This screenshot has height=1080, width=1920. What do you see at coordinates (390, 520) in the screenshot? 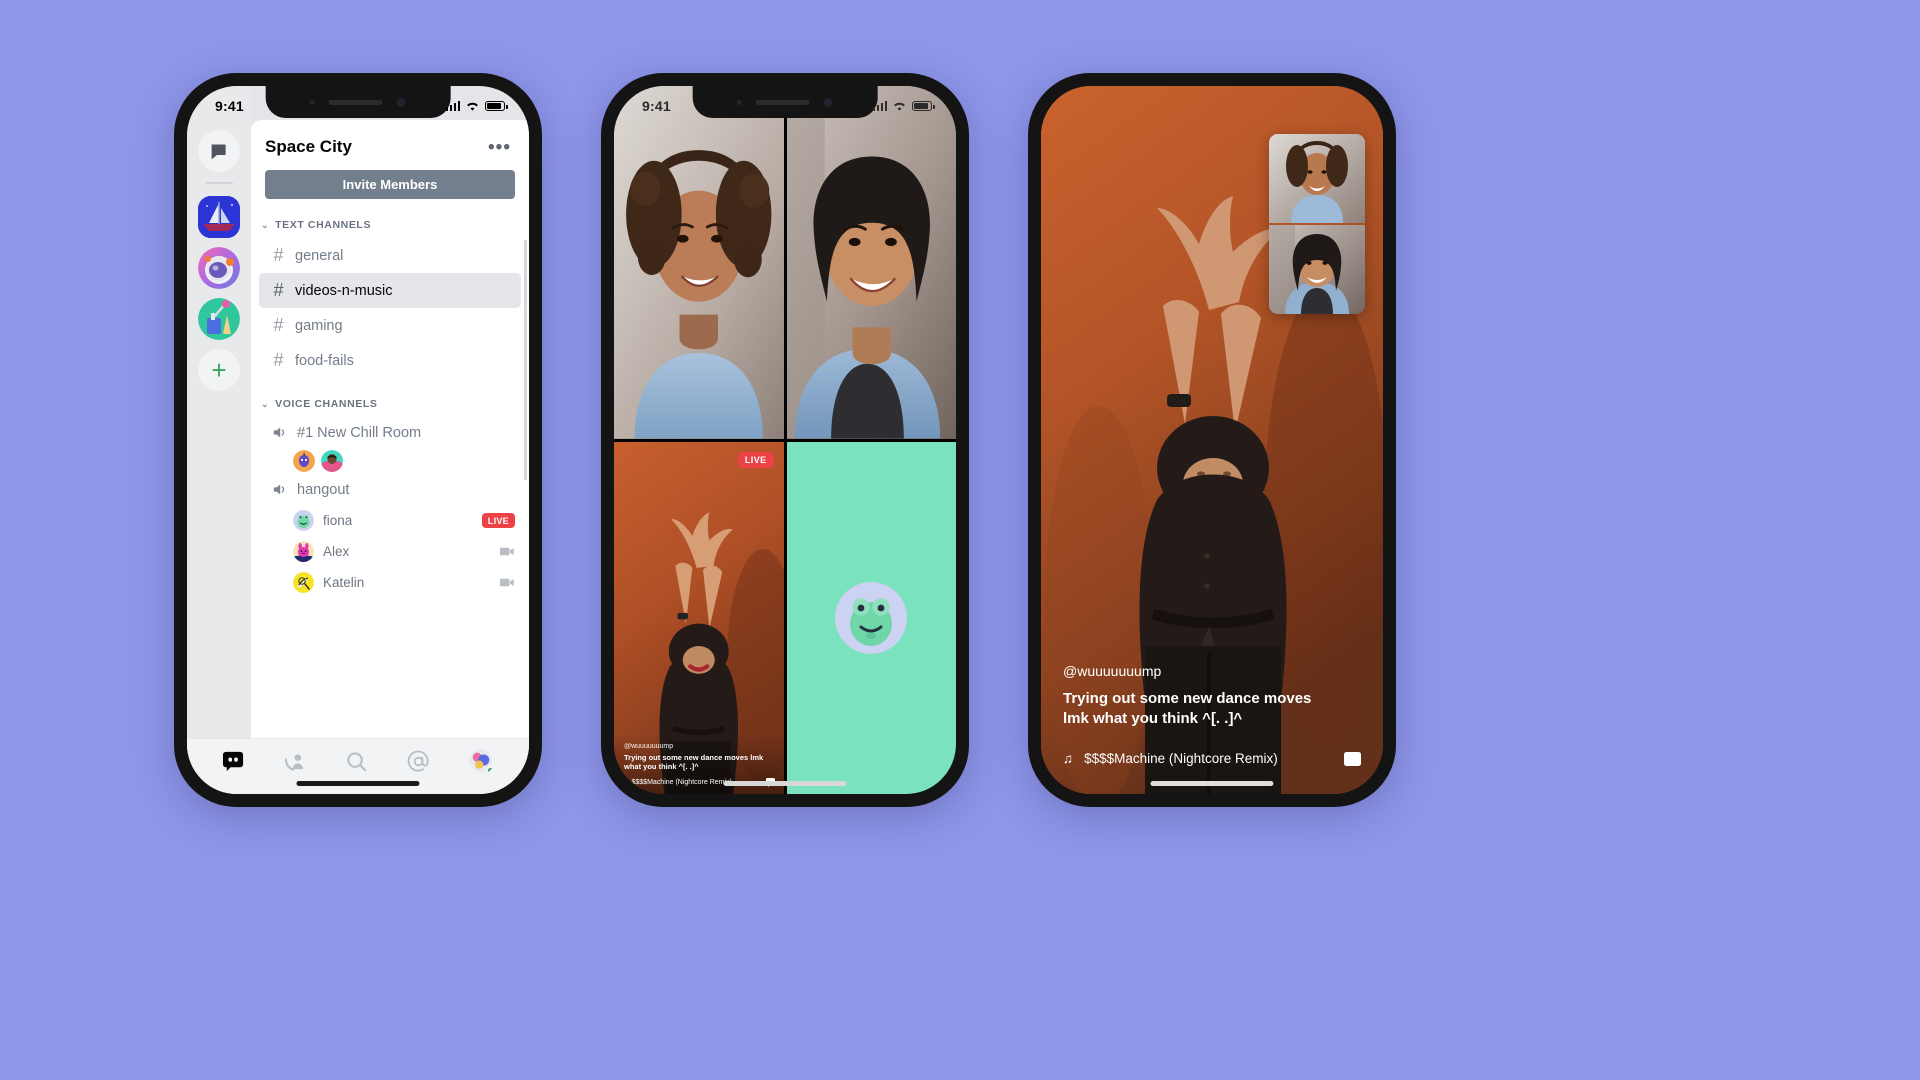
I see `voice-member-fiona: fiona LIVE` at bounding box center [390, 520].